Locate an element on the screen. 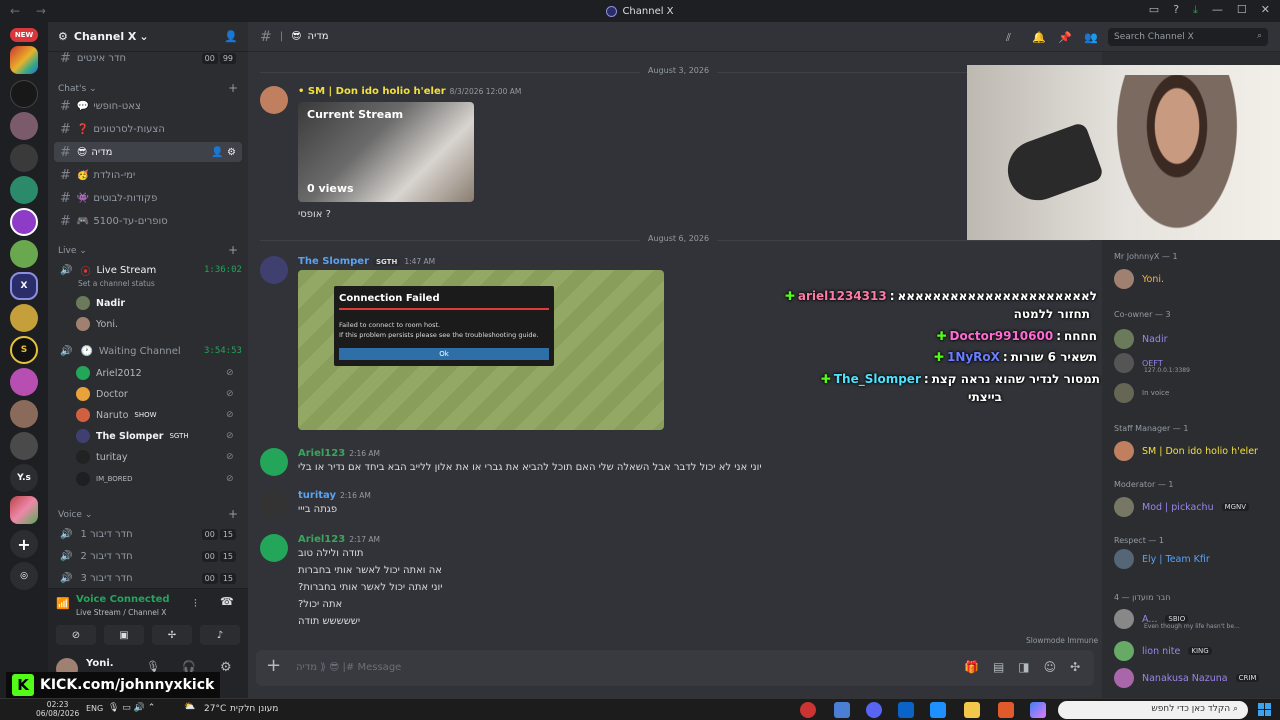  voice-user: turitay ⊘ is located at coordinates (155, 457).